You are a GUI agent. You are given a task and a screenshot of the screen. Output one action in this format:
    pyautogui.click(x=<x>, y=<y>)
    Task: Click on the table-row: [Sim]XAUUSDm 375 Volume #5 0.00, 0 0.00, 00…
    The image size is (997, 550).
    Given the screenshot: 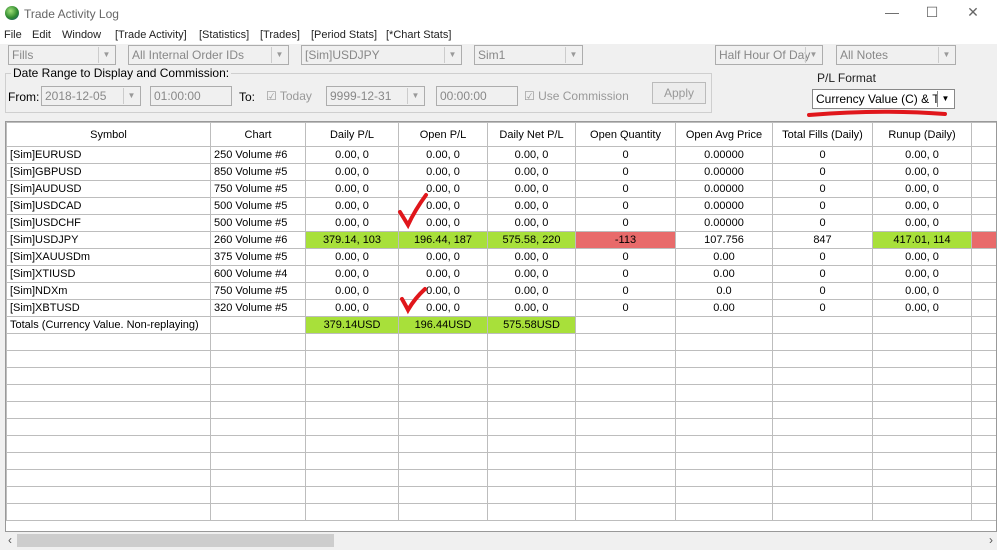 What is the action you would take?
    pyautogui.click(x=501, y=257)
    